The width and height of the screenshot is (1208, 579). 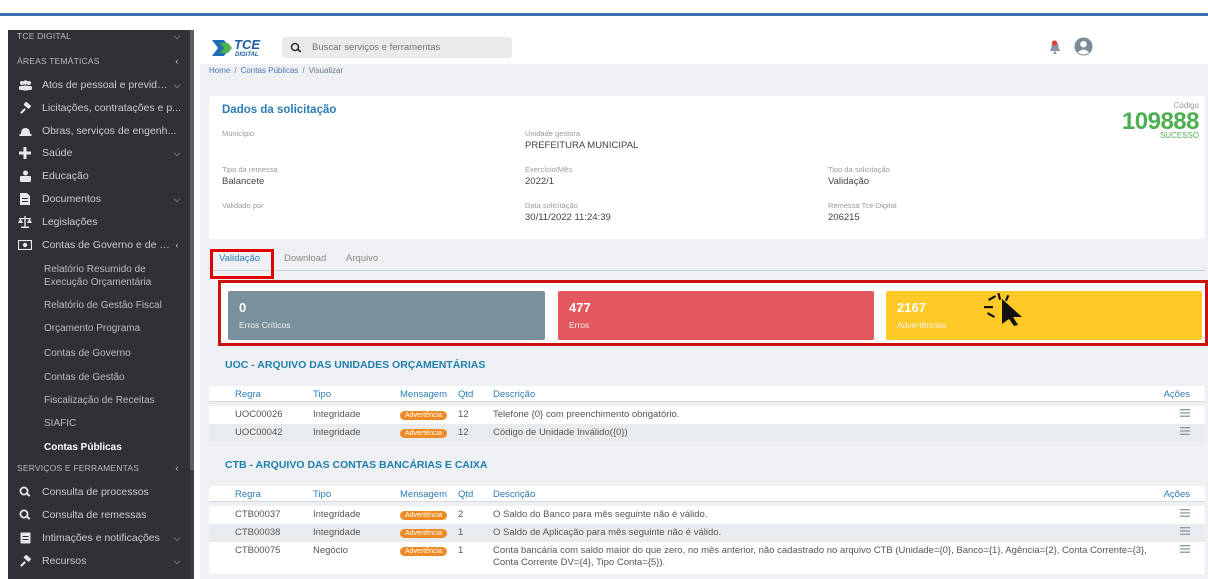 I want to click on column-header-acoes: Ações, so click(x=1176, y=494).